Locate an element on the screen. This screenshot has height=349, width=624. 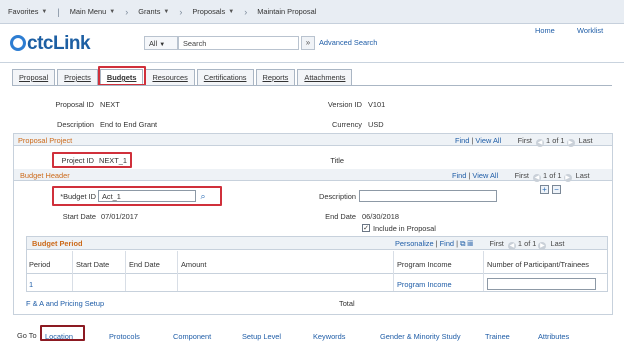
description-label: Description is located at coordinates (75, 124).